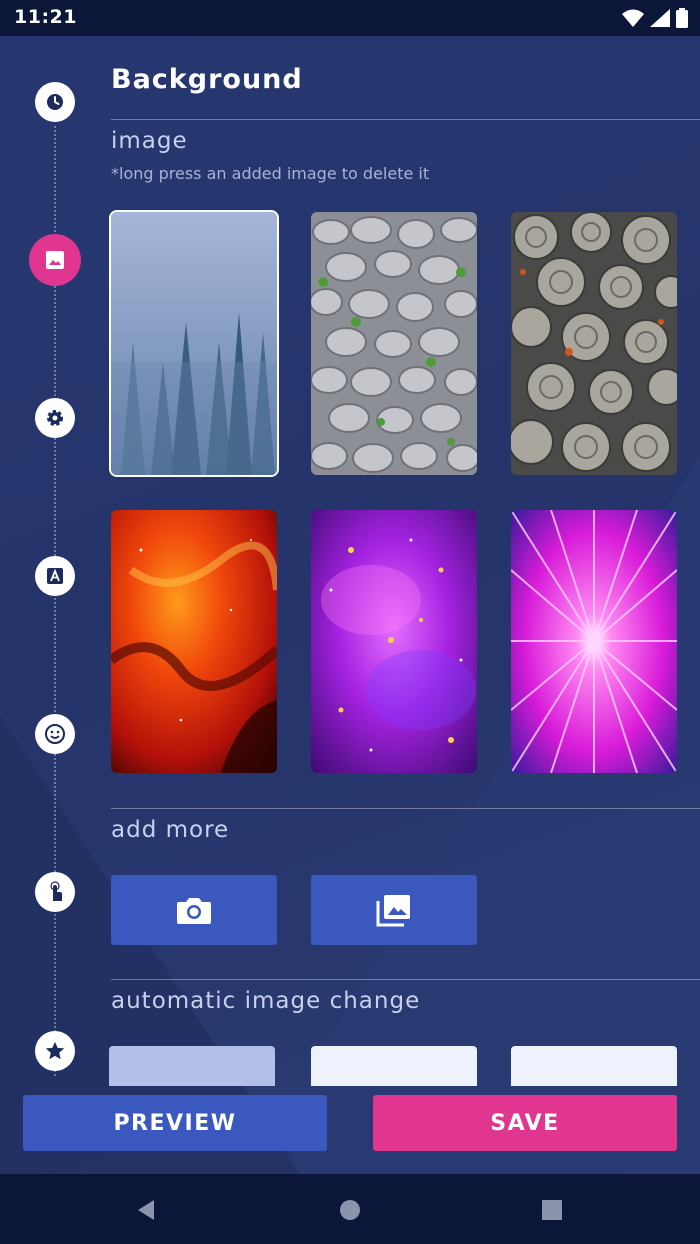  I want to click on save-button: SAVE, so click(525, 1123).